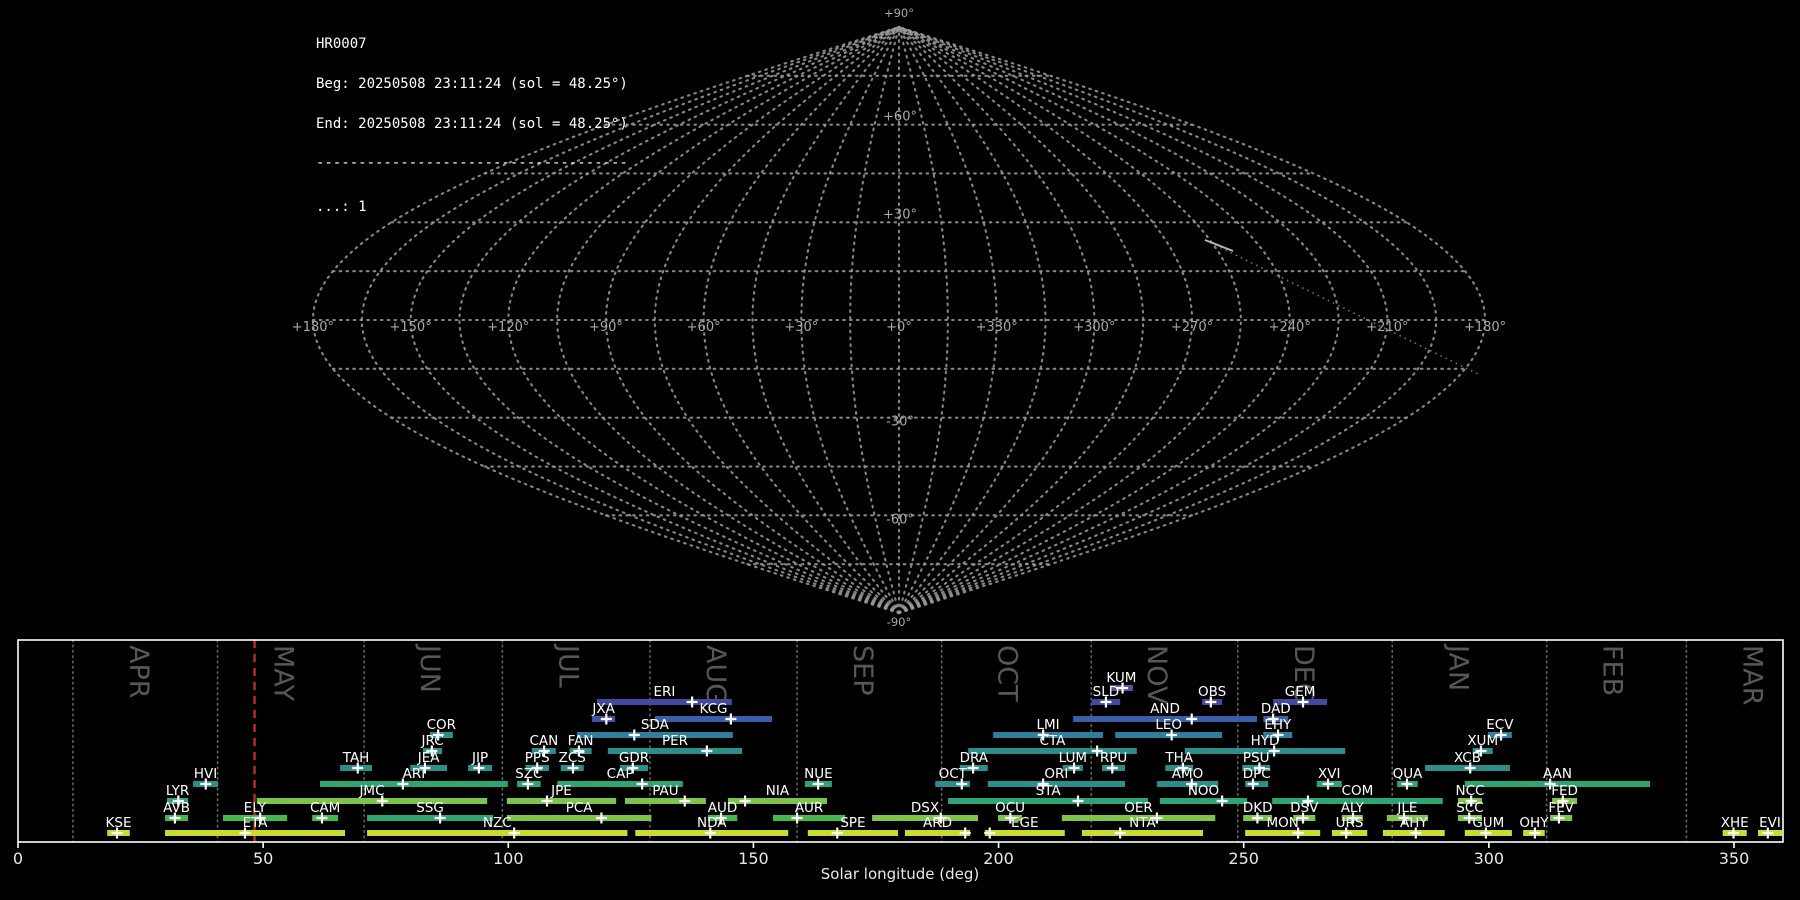  Describe the element at coordinates (263, 858) in the screenshot. I see `x-tick-label: 50` at that location.